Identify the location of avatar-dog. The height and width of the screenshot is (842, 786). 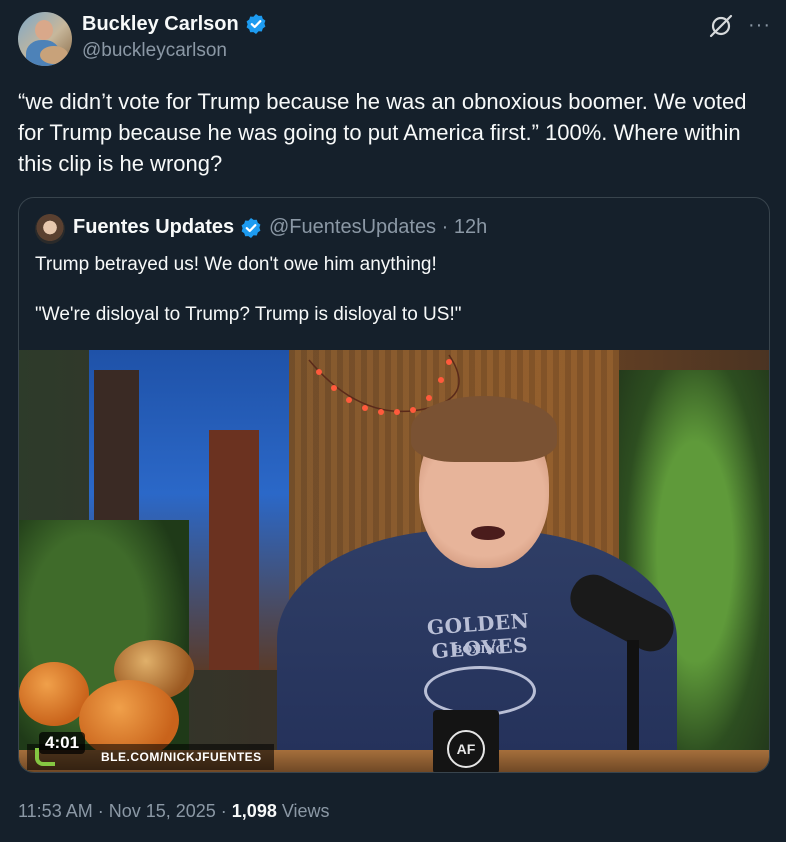
(54, 55).